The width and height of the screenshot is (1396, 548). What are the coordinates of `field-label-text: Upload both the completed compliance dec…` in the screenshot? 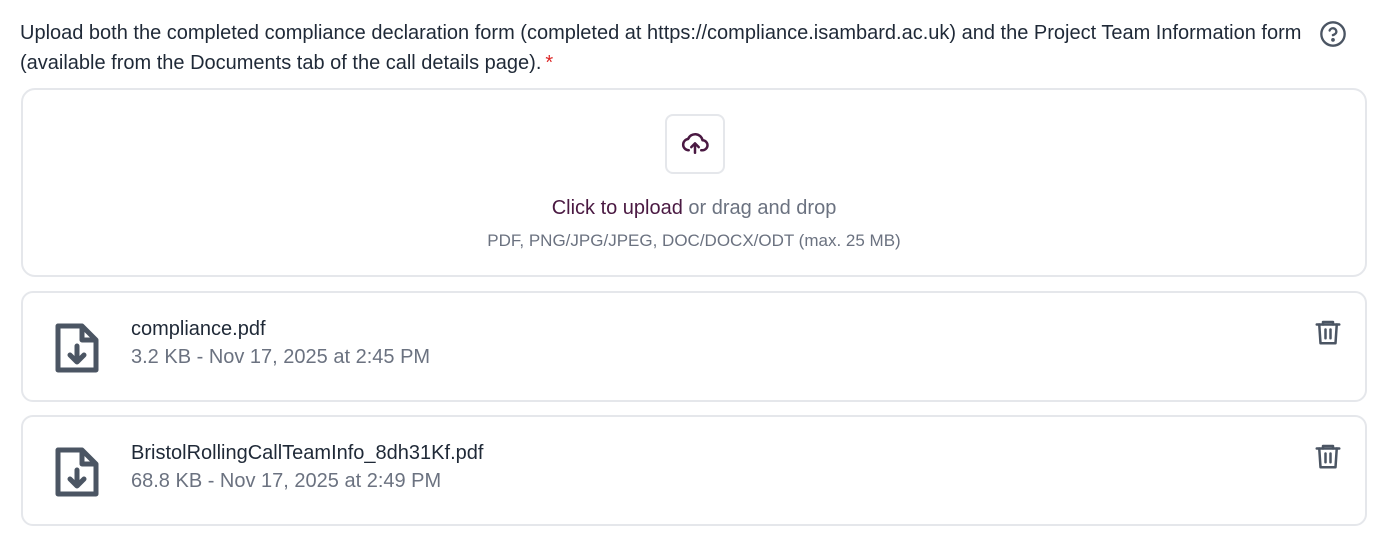 It's located at (661, 48).